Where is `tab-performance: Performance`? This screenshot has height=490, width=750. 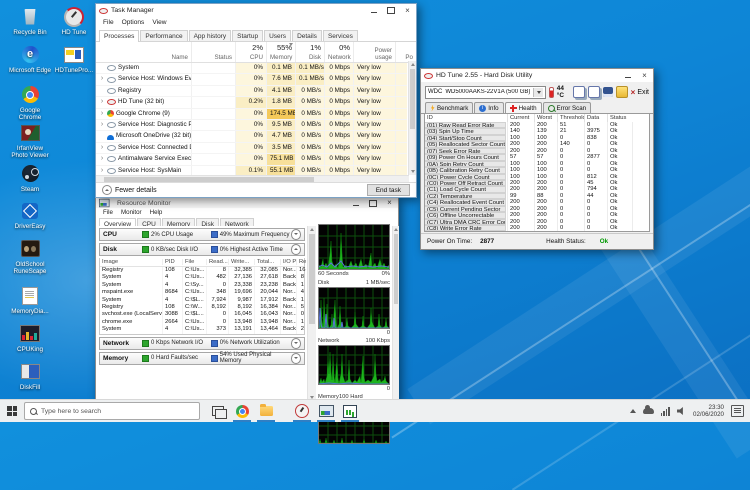 tab-performance: Performance is located at coordinates (164, 35).